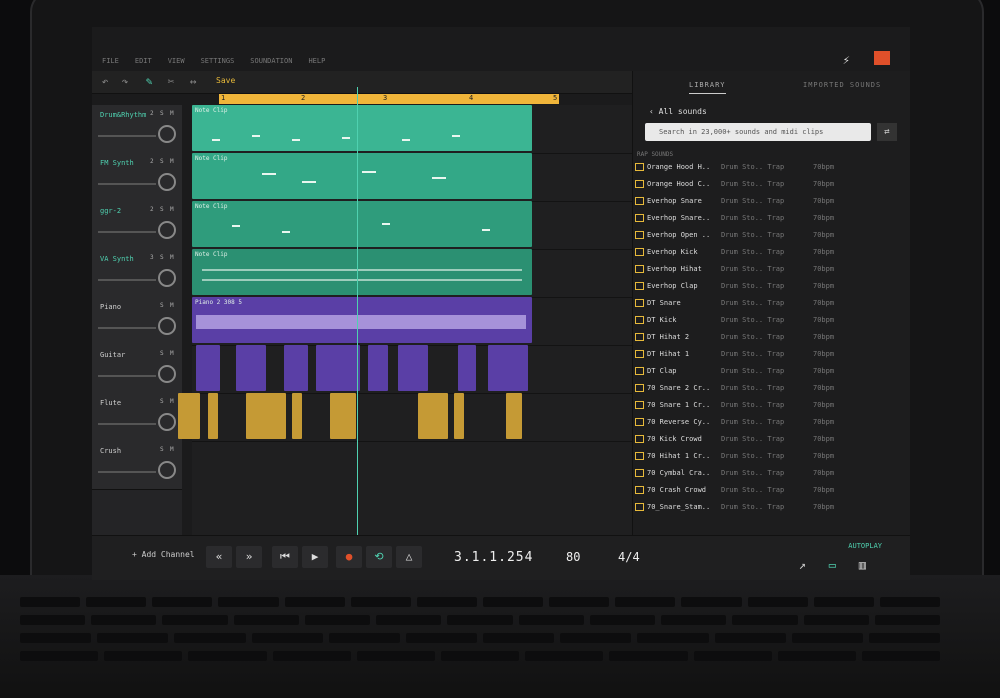 The width and height of the screenshot is (1000, 698). I want to click on metronome-icon: △, so click(409, 557).